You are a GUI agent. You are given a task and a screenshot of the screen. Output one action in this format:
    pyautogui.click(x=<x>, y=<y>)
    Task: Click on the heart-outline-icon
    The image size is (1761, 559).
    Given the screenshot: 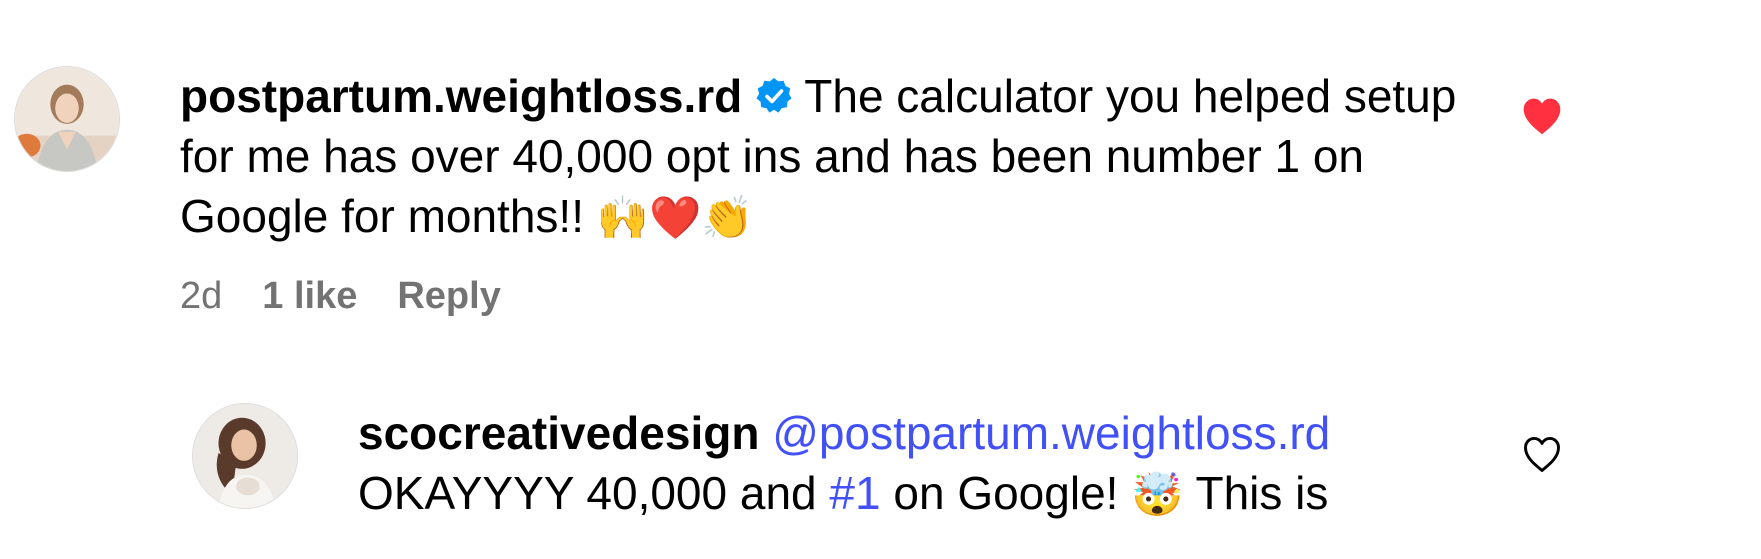 What is the action you would take?
    pyautogui.click(x=1542, y=454)
    